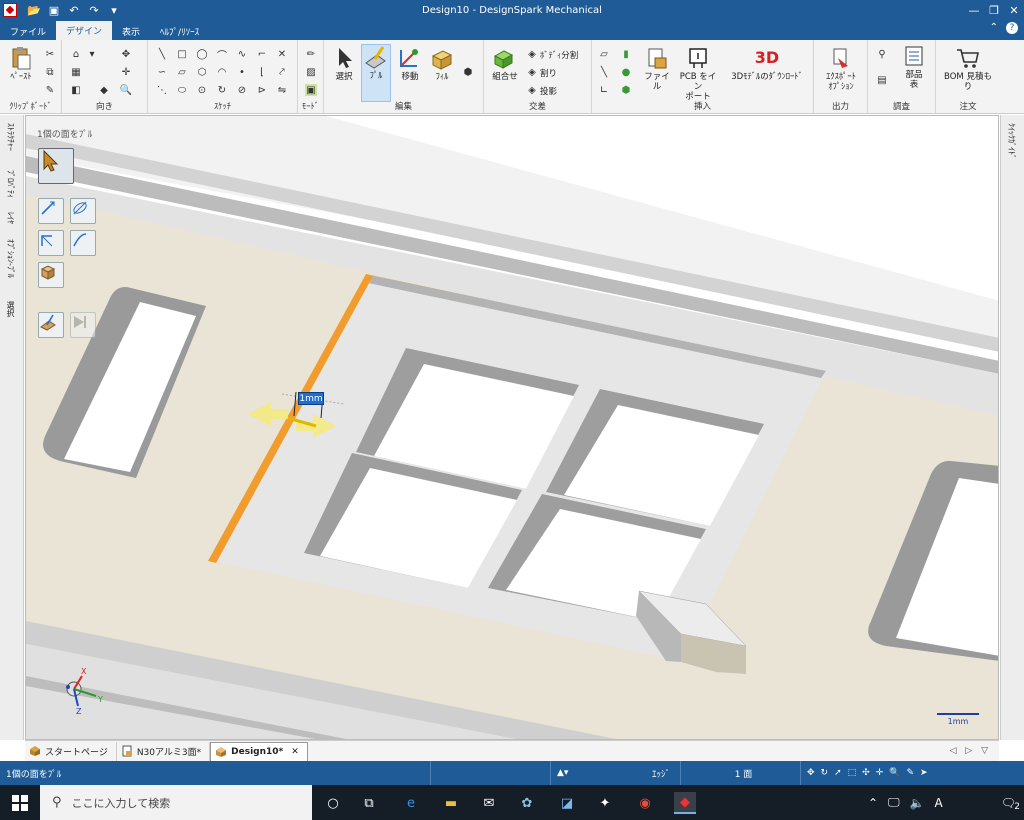 Image resolution: width=1024 pixels, height=820 pixels. Describe the element at coordinates (698, 74) in the screenshot. I see `pcb-import-button: PCB をイン ポート` at that location.